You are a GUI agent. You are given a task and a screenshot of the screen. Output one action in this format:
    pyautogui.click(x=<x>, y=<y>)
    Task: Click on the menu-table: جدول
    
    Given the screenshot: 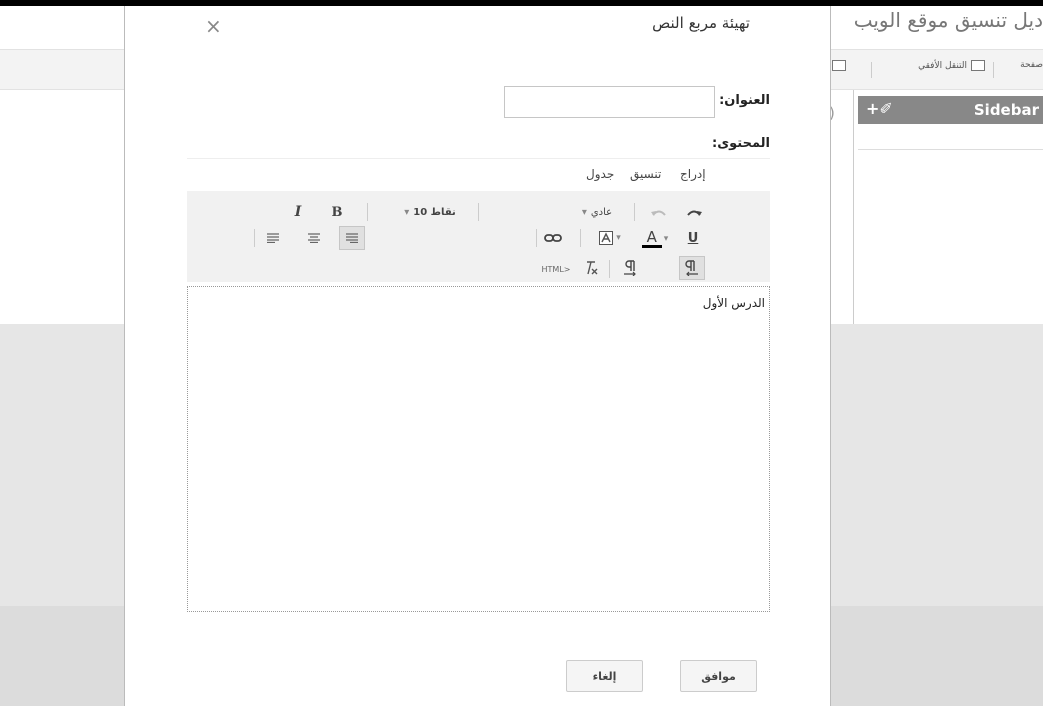 What is the action you would take?
    pyautogui.click(x=600, y=174)
    